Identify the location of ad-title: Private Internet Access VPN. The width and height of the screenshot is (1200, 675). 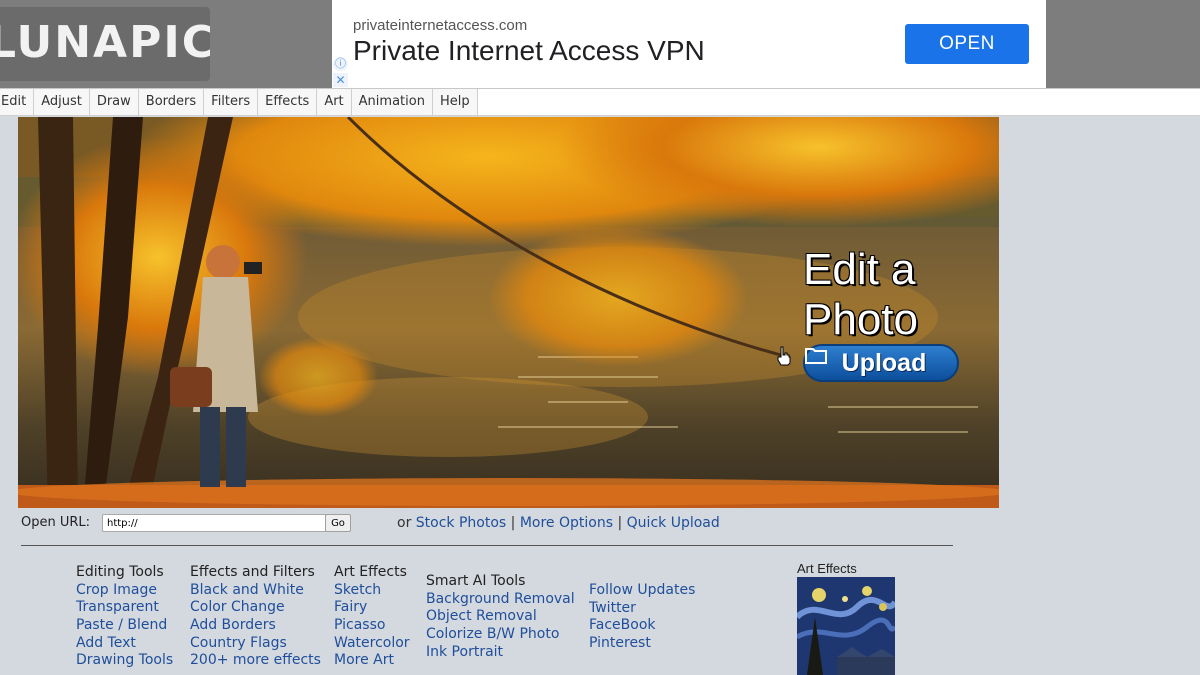
(529, 51).